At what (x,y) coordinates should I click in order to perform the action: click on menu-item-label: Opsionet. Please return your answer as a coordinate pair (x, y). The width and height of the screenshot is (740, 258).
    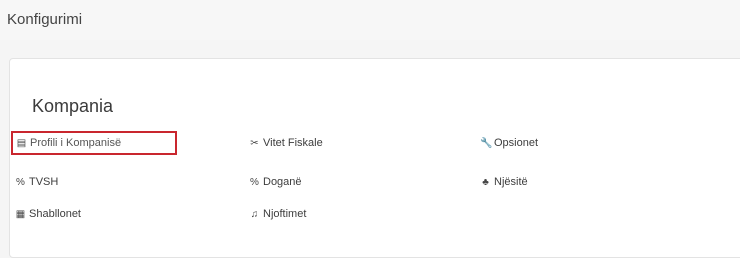
    Looking at the image, I should click on (516, 143).